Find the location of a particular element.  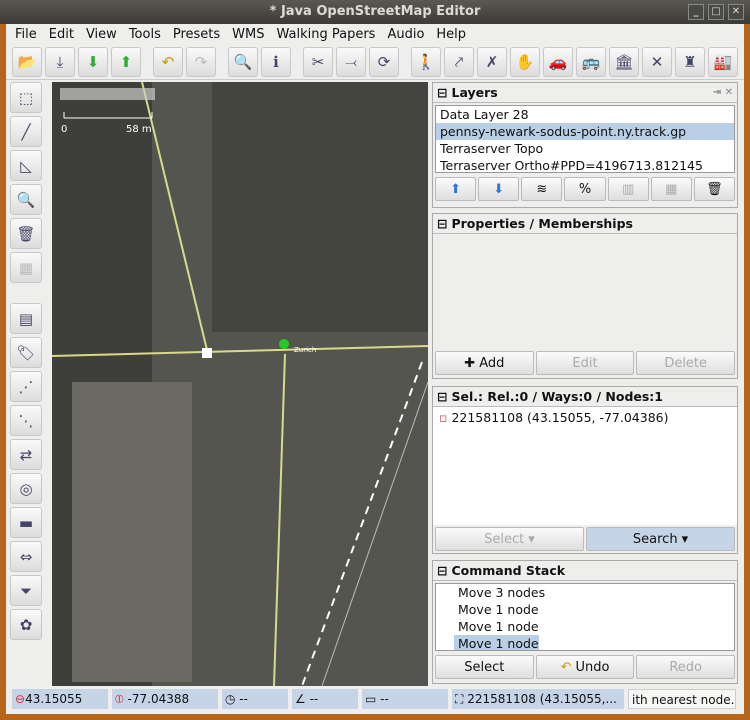

download-button: ⬇ is located at coordinates (93, 61).